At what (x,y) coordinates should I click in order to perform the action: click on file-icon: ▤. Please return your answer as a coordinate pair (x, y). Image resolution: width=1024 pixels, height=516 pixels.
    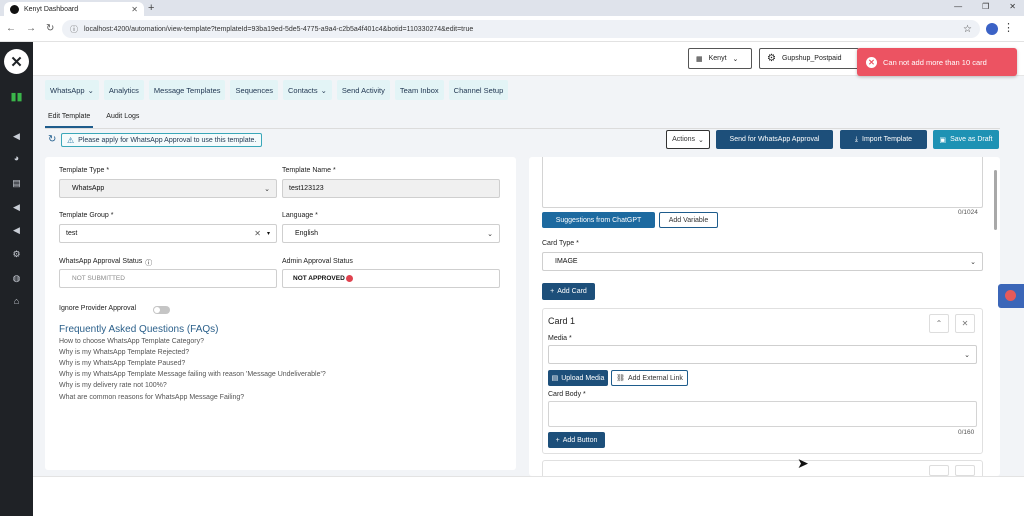
    Looking at the image, I should click on (555, 378).